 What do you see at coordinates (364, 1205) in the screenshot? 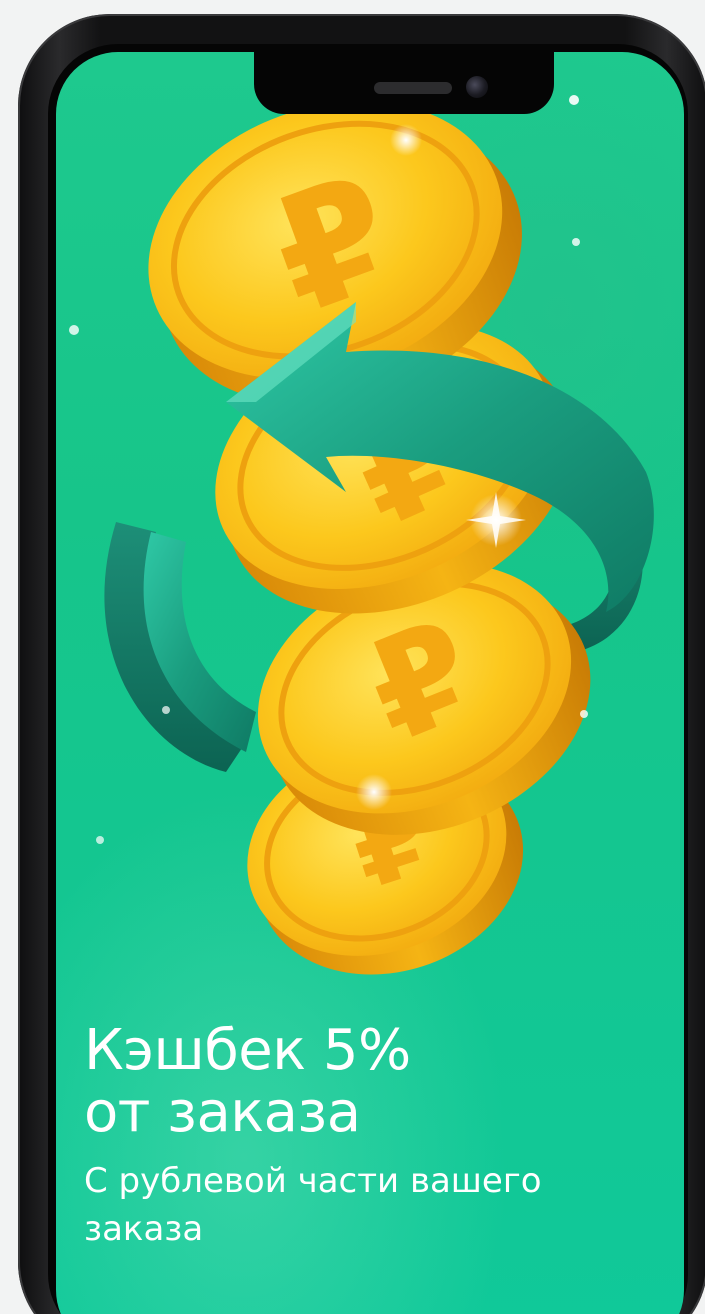
I see `cashback-subtitle: С рублевой части вашего заказа` at bounding box center [364, 1205].